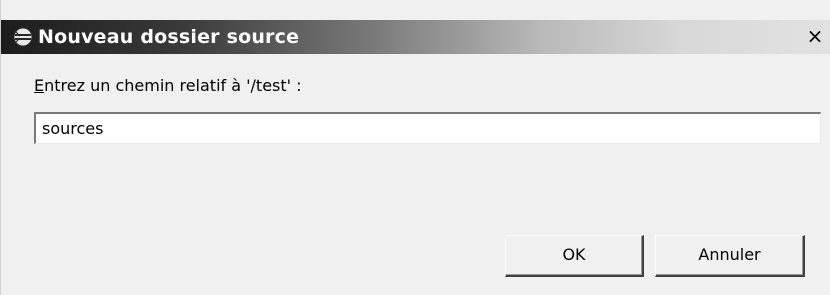  What do you see at coordinates (415, 37) in the screenshot?
I see `title-bar: Nouveau dossier source ×` at bounding box center [415, 37].